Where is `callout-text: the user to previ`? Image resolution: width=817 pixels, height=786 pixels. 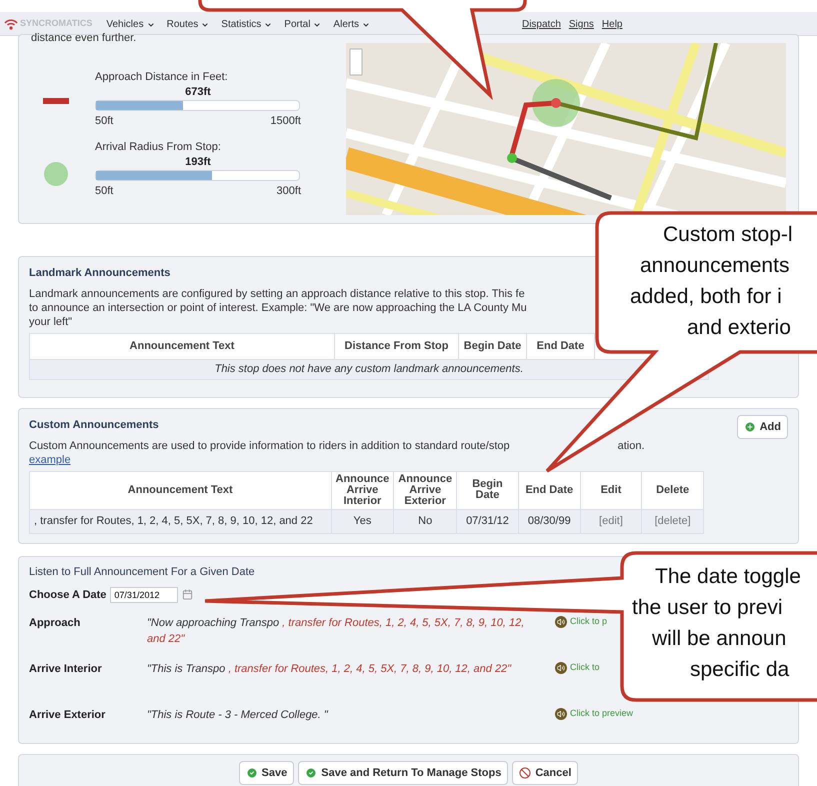 callout-text: the user to previ is located at coordinates (707, 608).